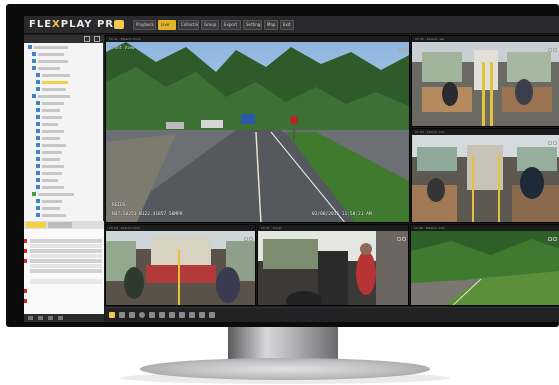 This screenshot has height=385, width=559. What do you see at coordinates (333, 265) in the screenshot?
I see `camera-tile-5: Ch 05 · Driver` at bounding box center [333, 265].